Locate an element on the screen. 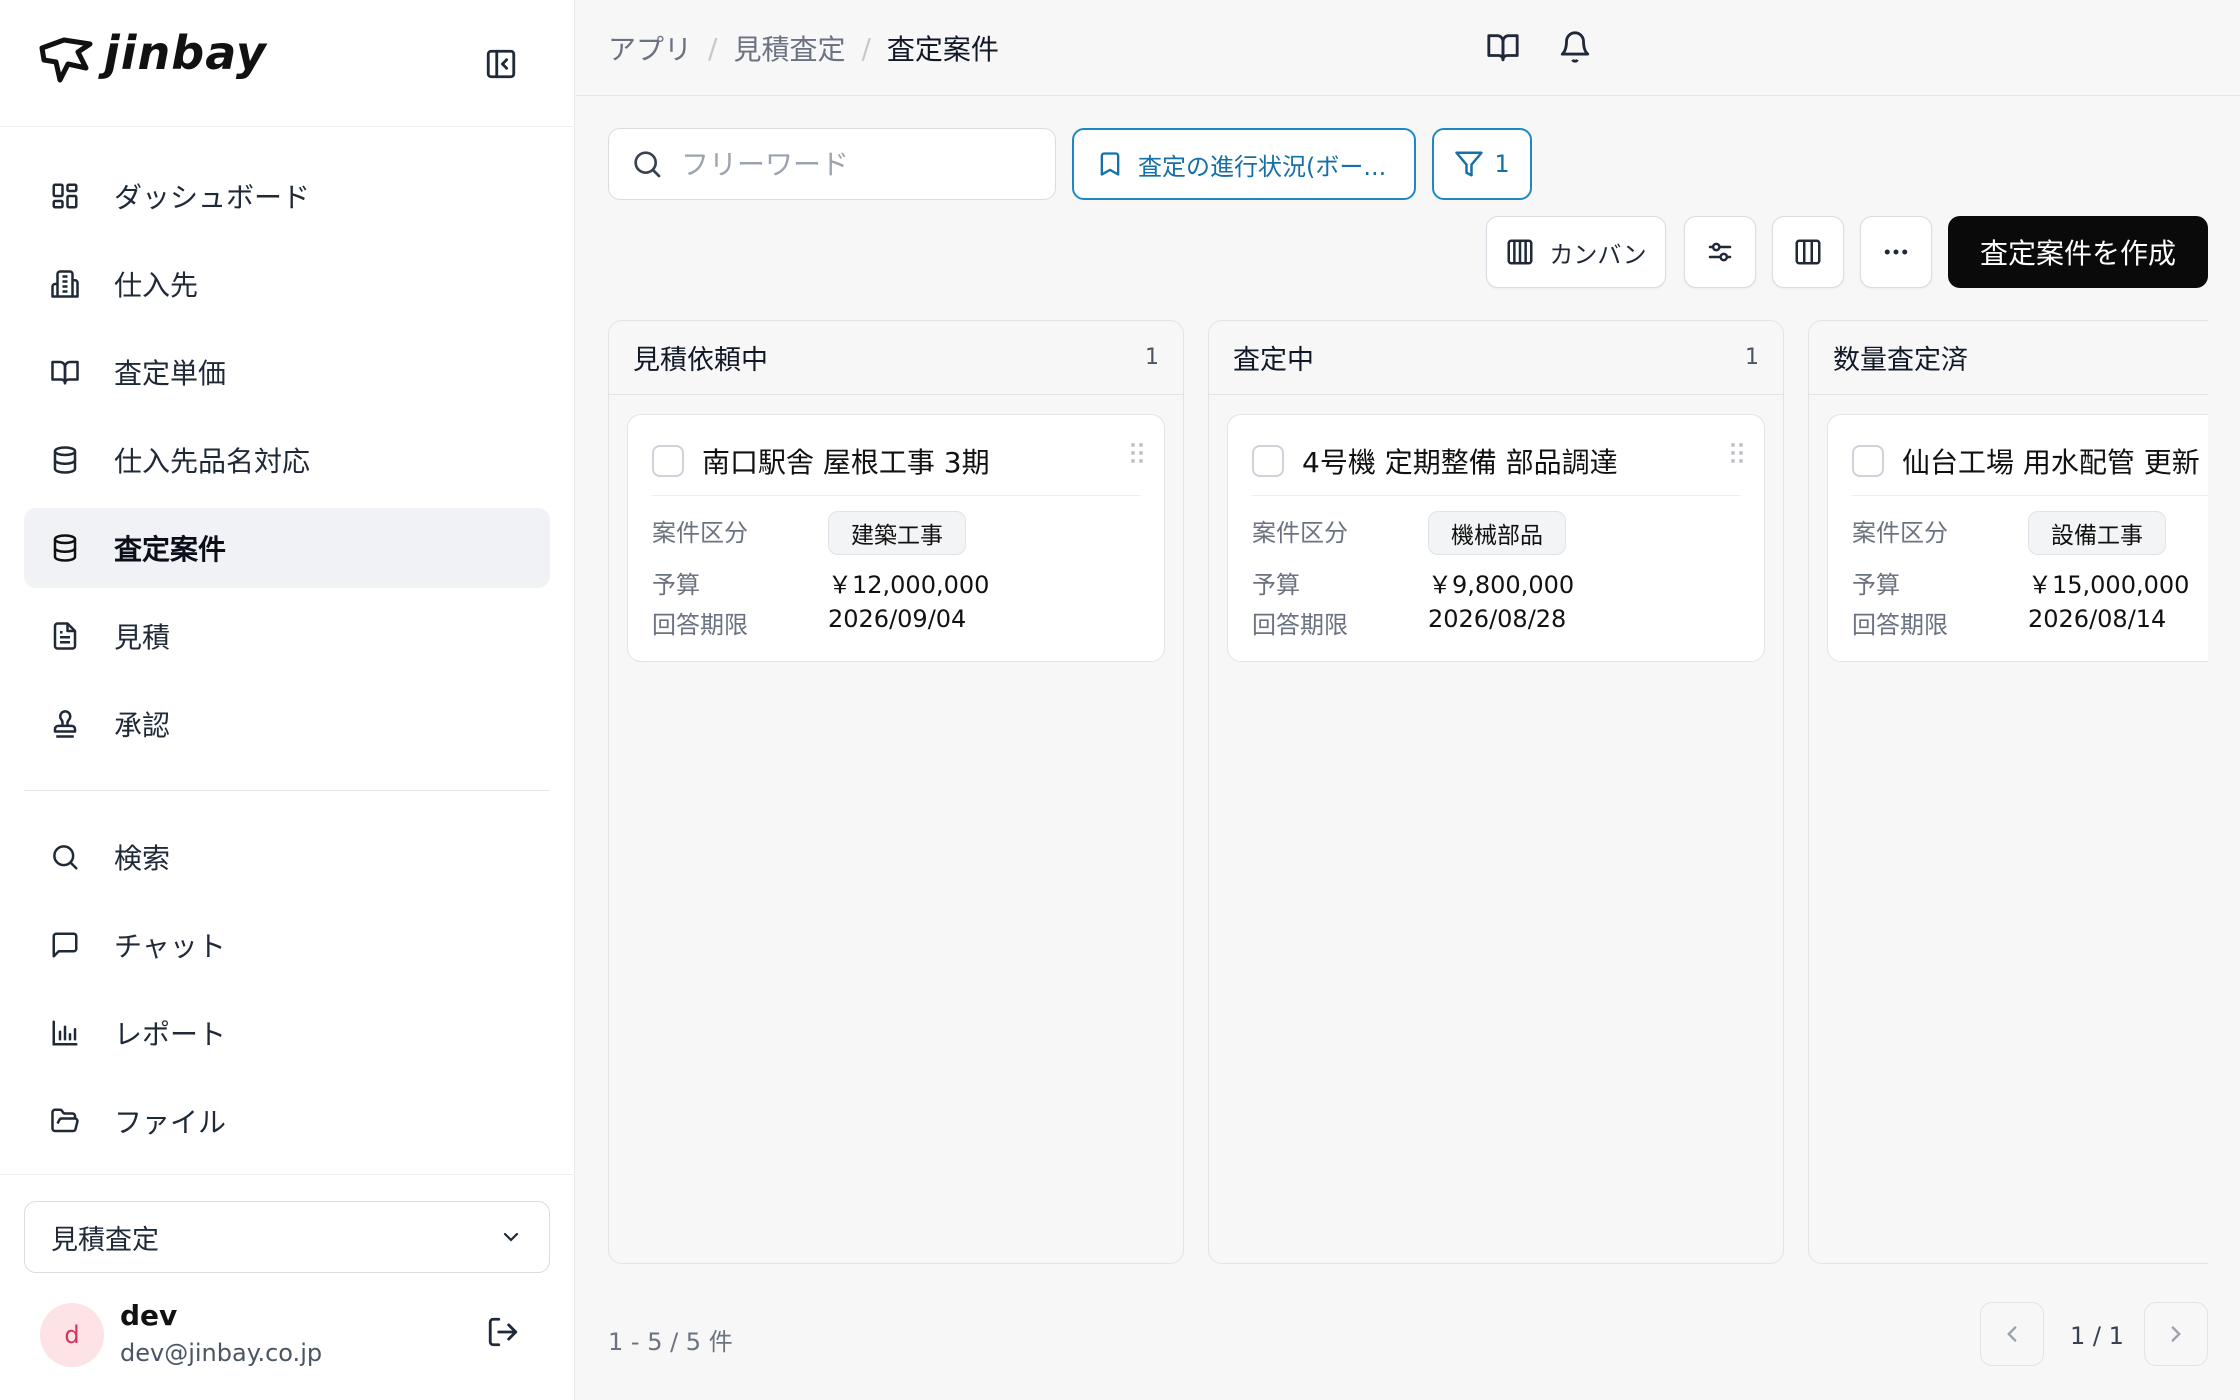  sidebar-item-search: 検索 is located at coordinates (287, 857).